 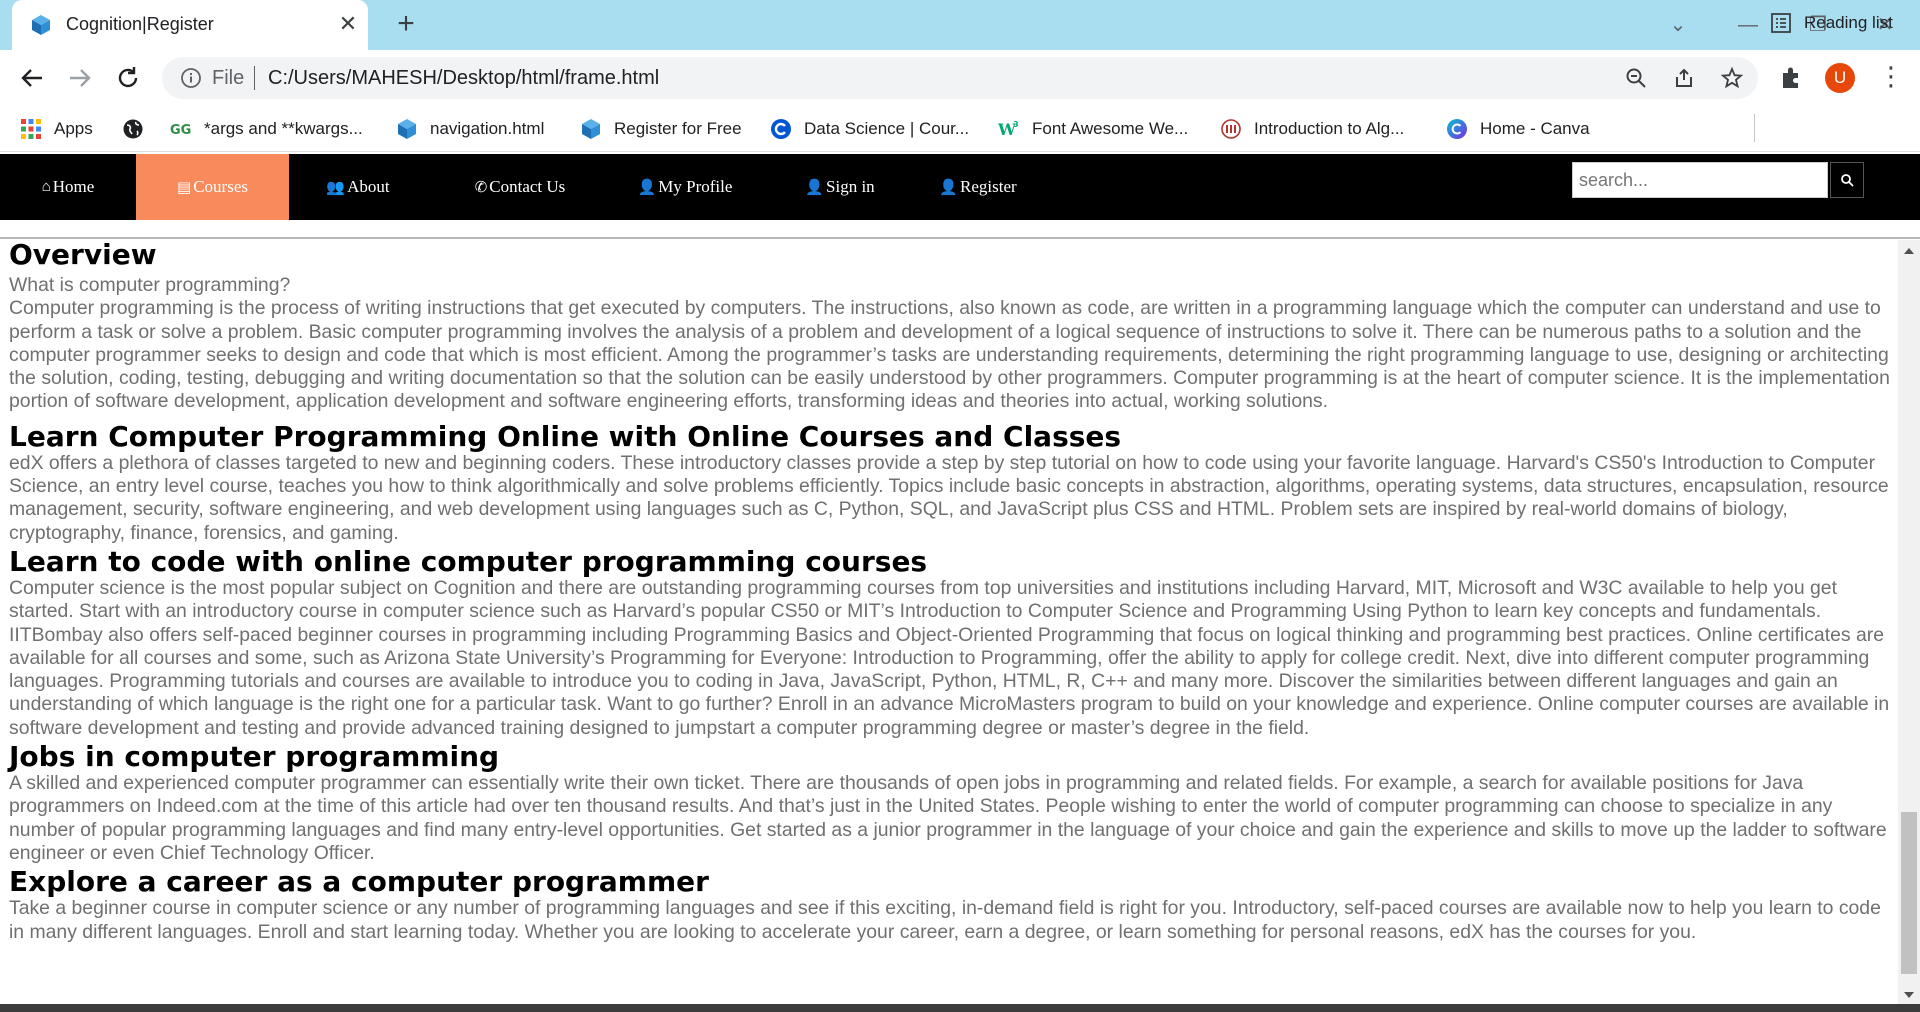 What do you see at coordinates (140, 24) in the screenshot?
I see `tab-title: Cognition|Register` at bounding box center [140, 24].